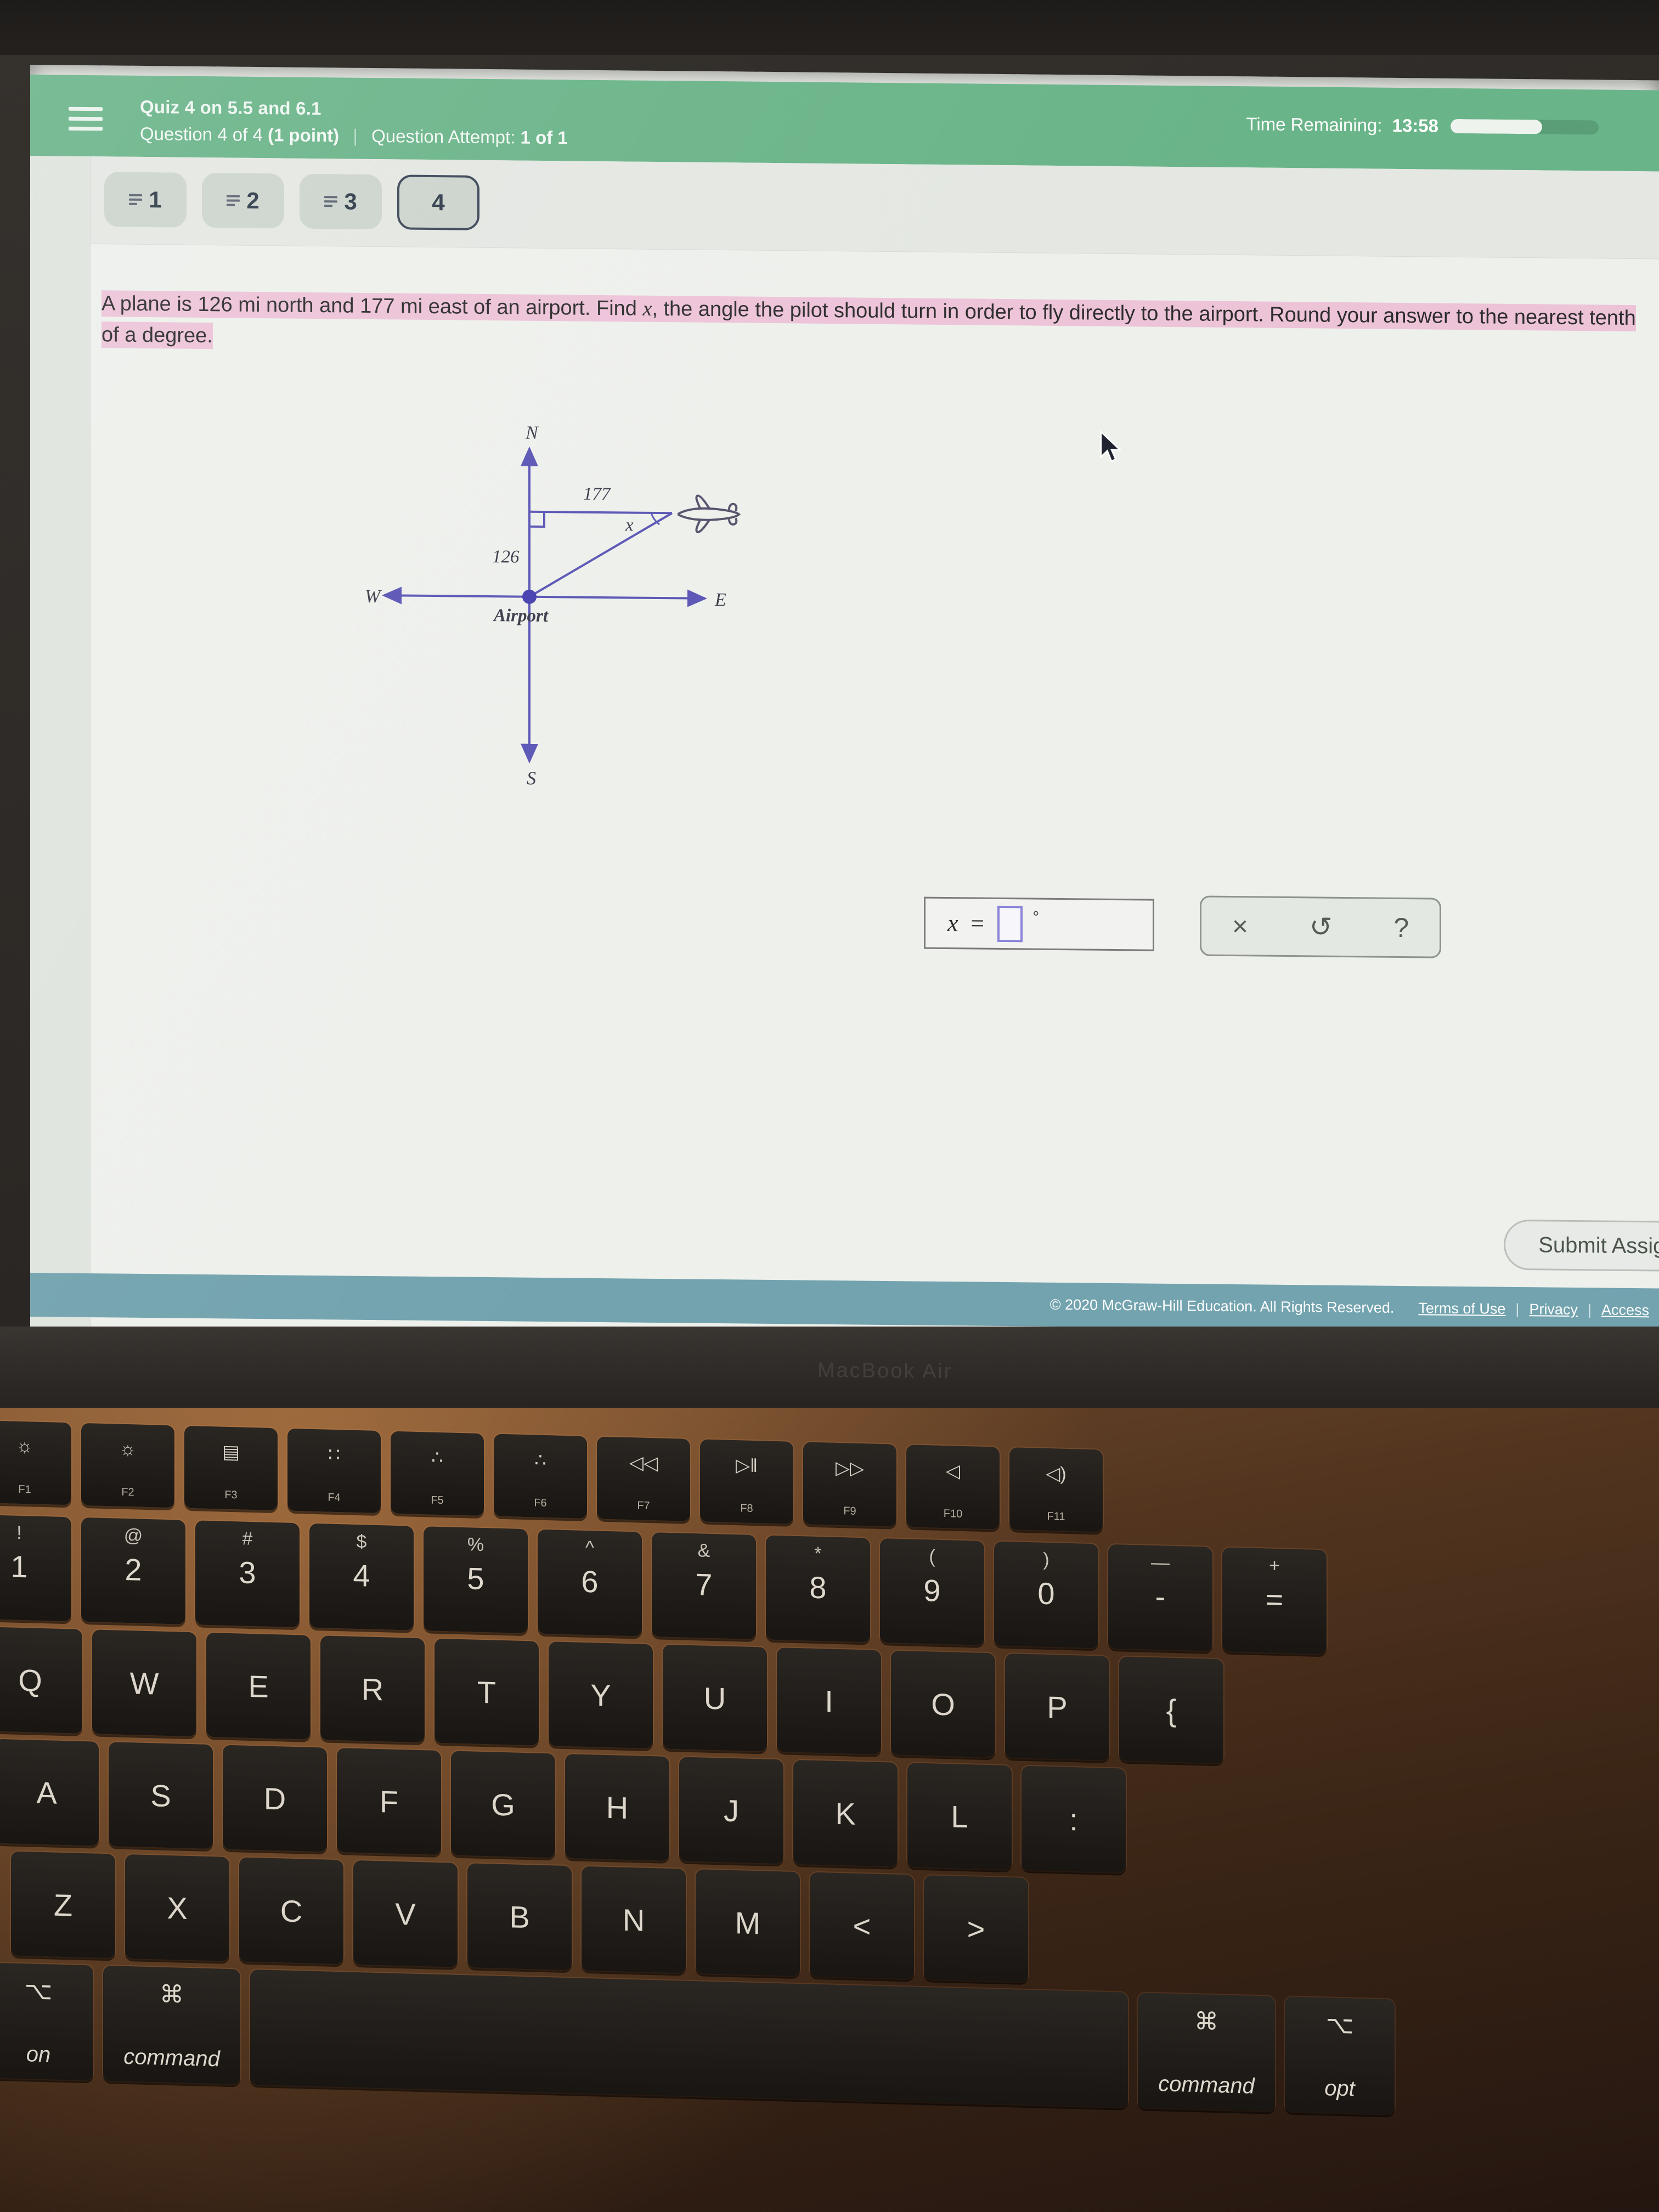  Describe the element at coordinates (601, 1695) in the screenshot. I see `key-y: Y` at that location.